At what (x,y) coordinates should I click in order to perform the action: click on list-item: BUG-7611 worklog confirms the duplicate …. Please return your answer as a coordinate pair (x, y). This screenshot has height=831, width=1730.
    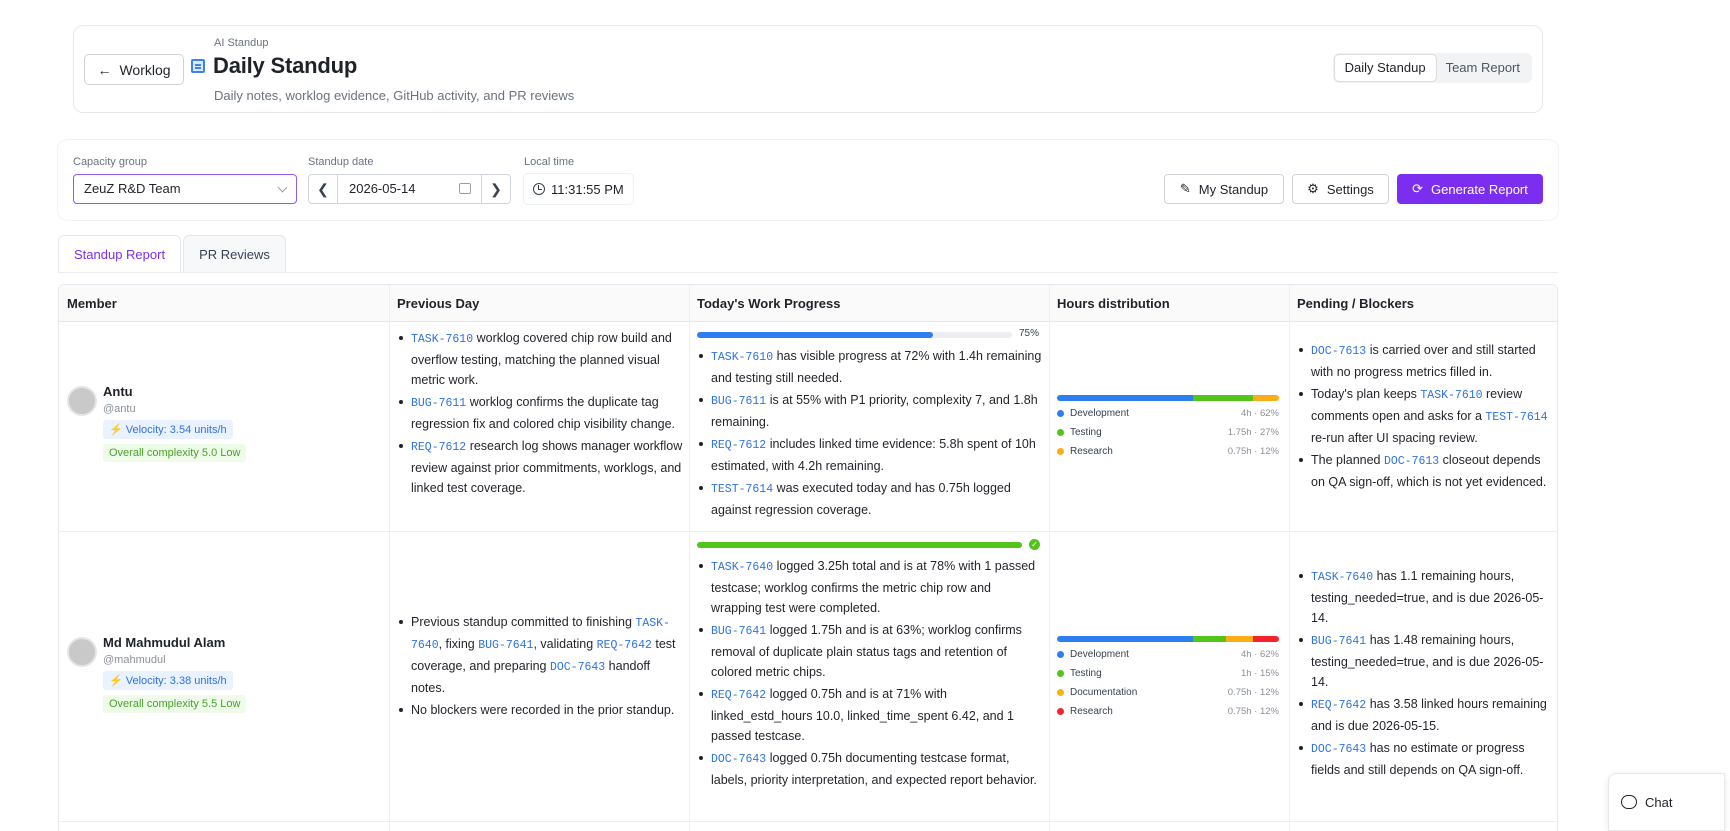
    Looking at the image, I should click on (540, 413).